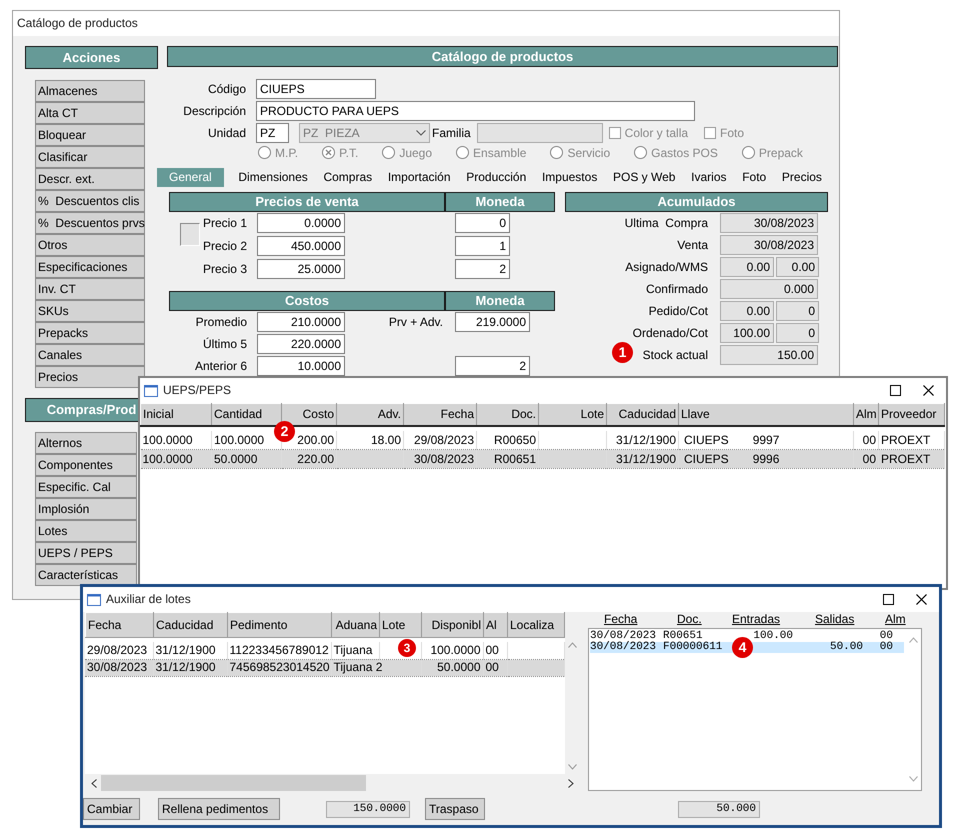 The width and height of the screenshot is (956, 837). What do you see at coordinates (370, 415) in the screenshot?
I see `column-header: Adv.` at bounding box center [370, 415].